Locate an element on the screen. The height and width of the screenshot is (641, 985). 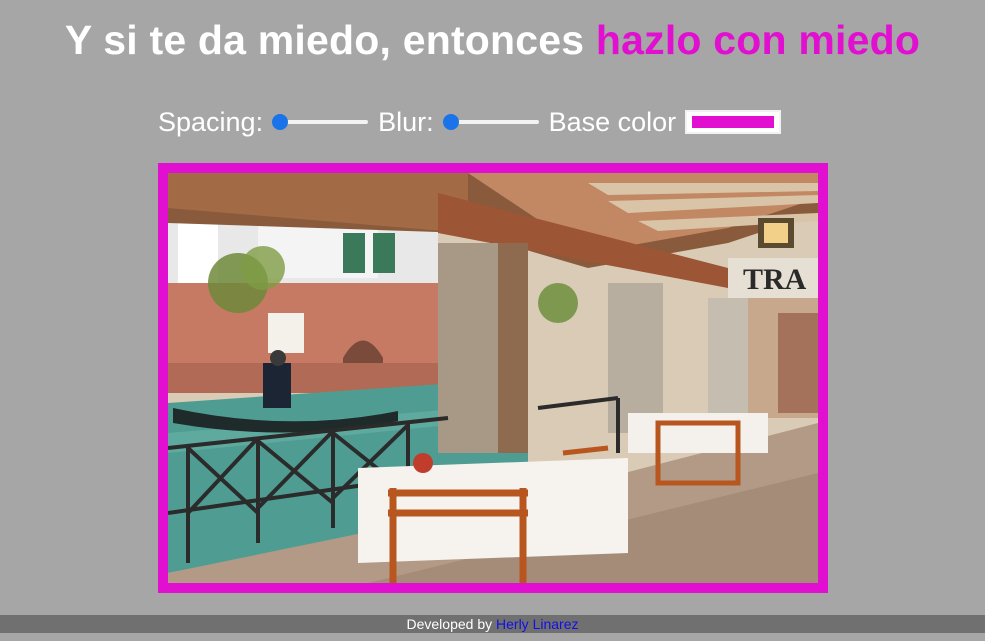
spacing-slider-track is located at coordinates (324, 122).